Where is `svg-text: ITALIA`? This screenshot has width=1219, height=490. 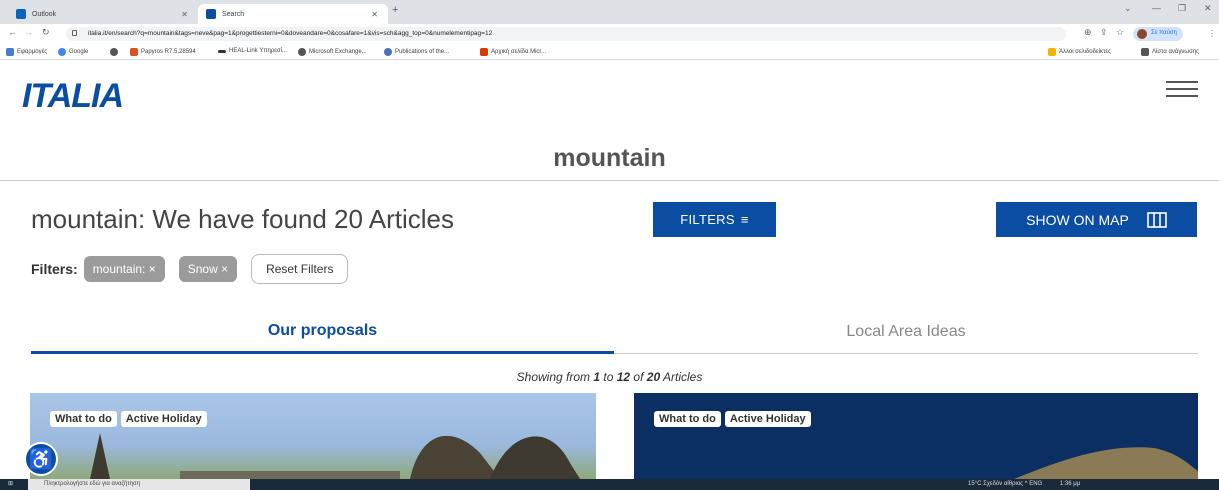 svg-text: ITALIA is located at coordinates (72, 96).